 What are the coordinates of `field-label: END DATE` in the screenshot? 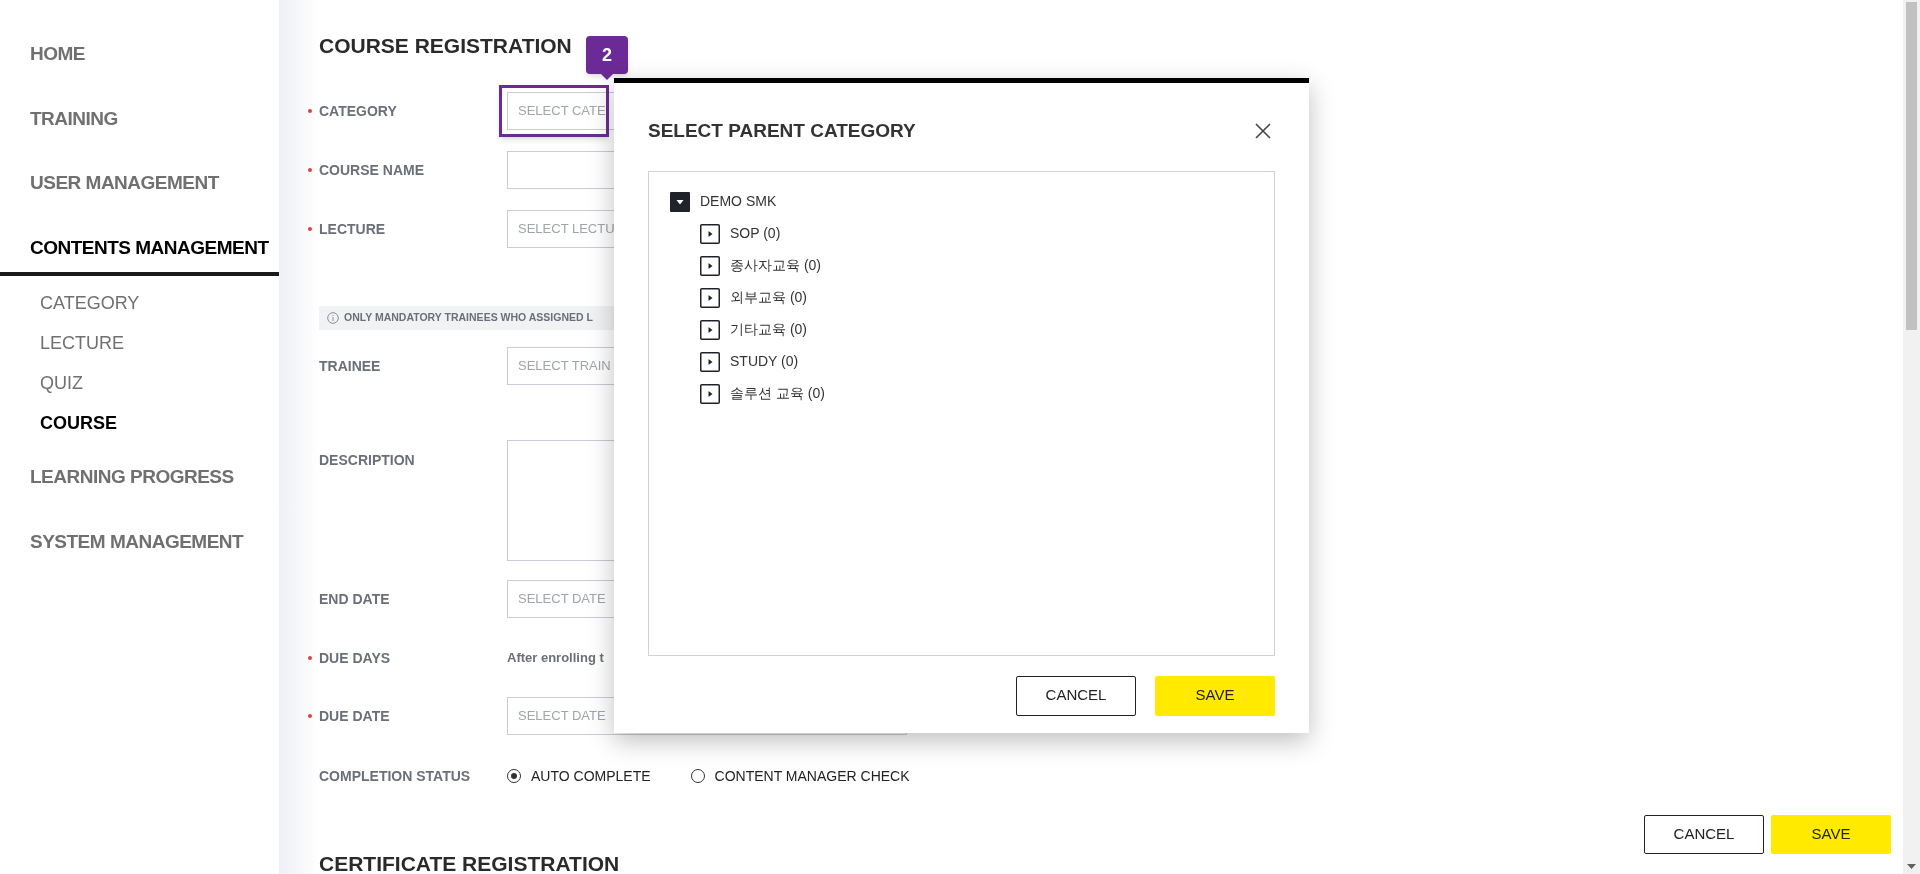 It's located at (354, 599).